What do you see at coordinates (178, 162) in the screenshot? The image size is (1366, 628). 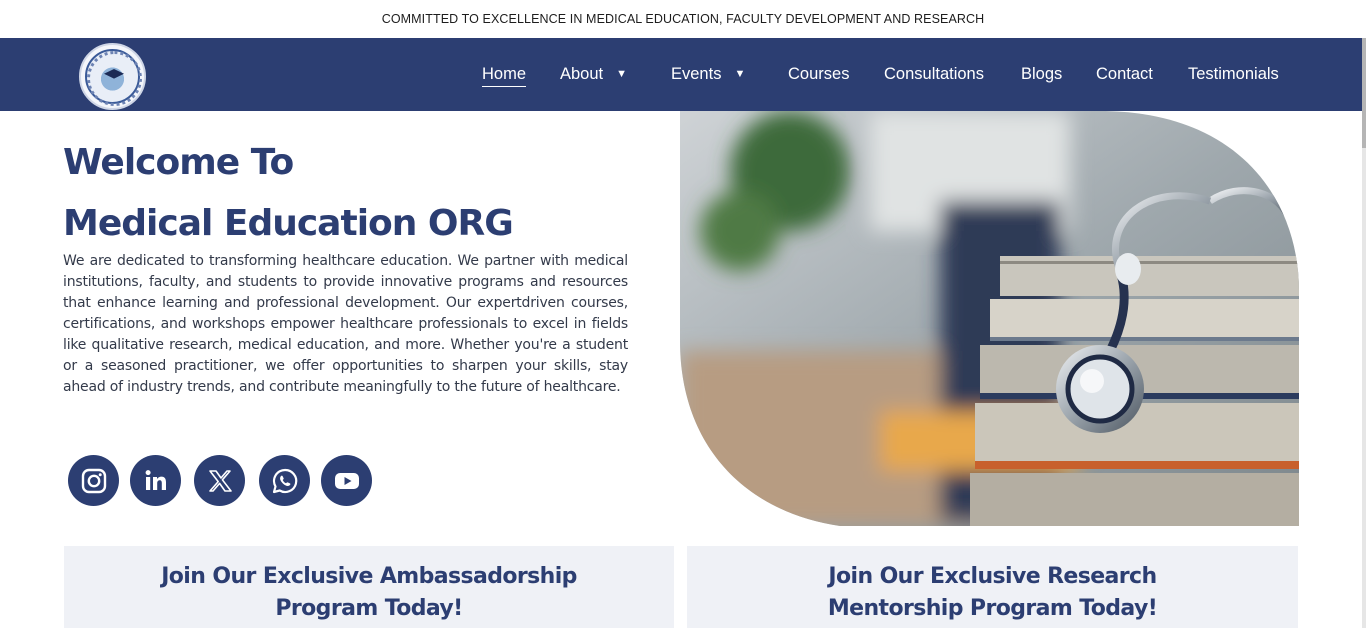 I see `hero-title-line1: Welcome To` at bounding box center [178, 162].